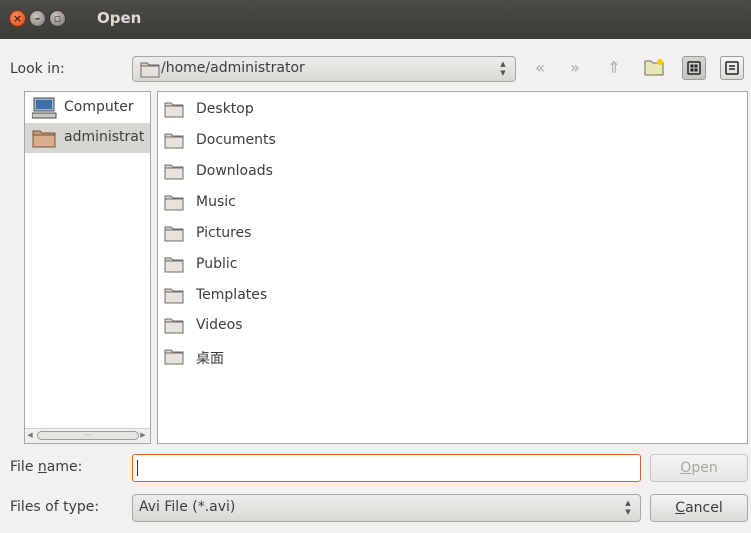 The height and width of the screenshot is (533, 751). I want to click on list-item: Videos, so click(452, 326).